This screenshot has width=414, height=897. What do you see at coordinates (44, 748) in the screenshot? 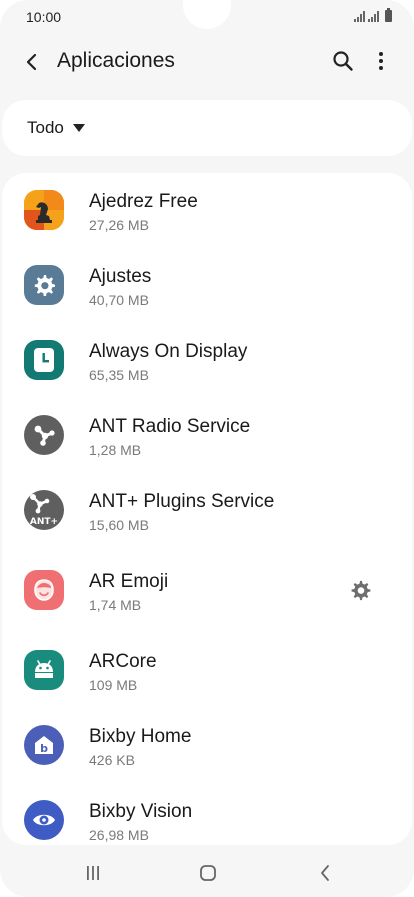
I see `svg-text: b` at bounding box center [44, 748].